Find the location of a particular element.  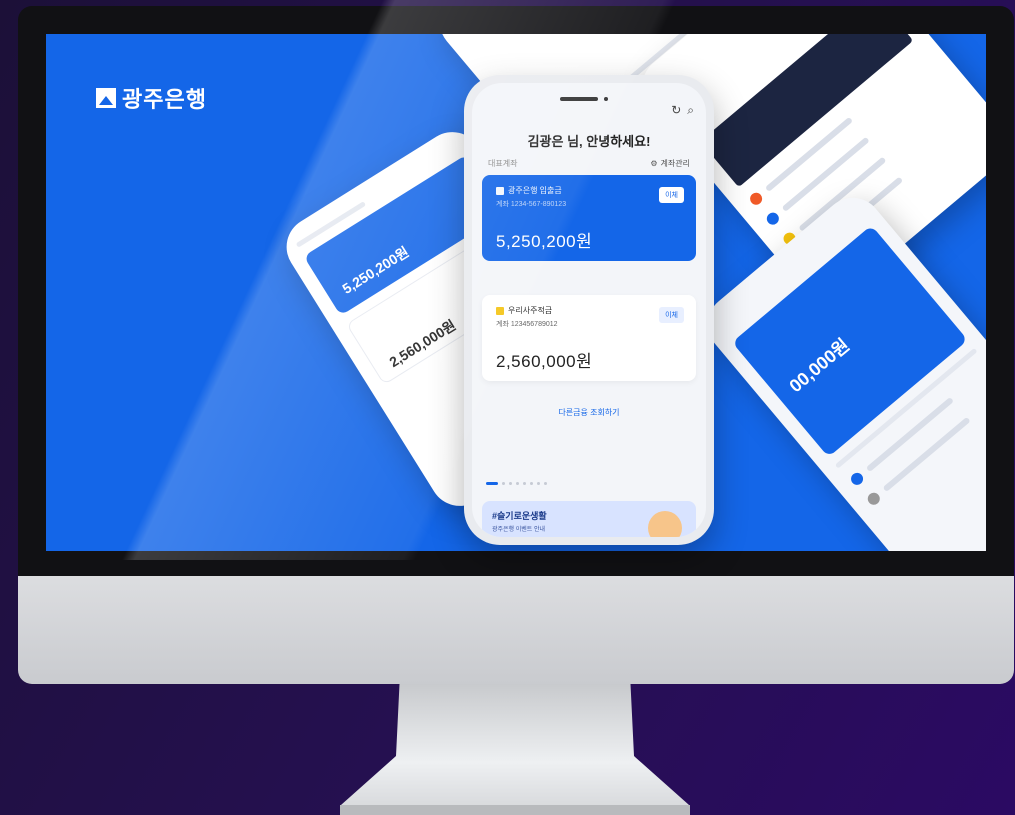

account-amount: 5,250,200원 is located at coordinates (544, 241).